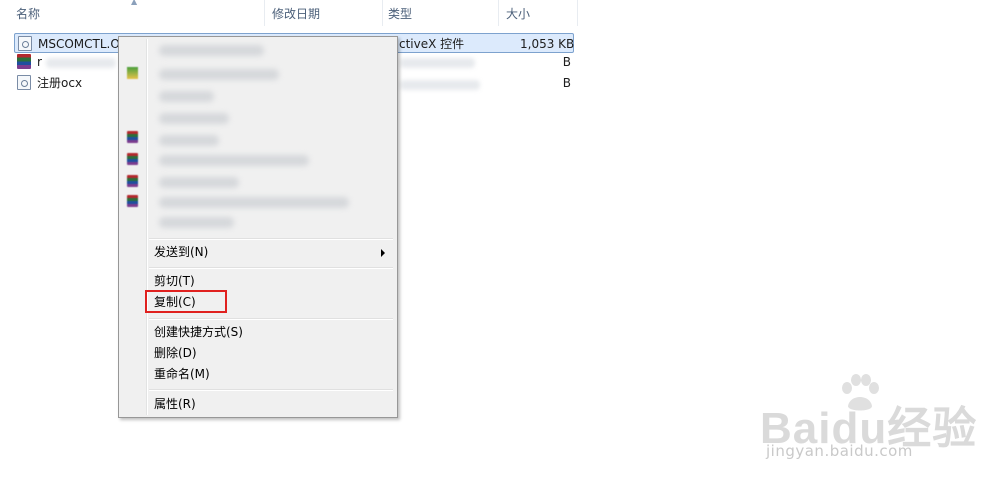 This screenshot has width=1000, height=482. I want to click on menu-item-properties: 属性(R), so click(258, 404).